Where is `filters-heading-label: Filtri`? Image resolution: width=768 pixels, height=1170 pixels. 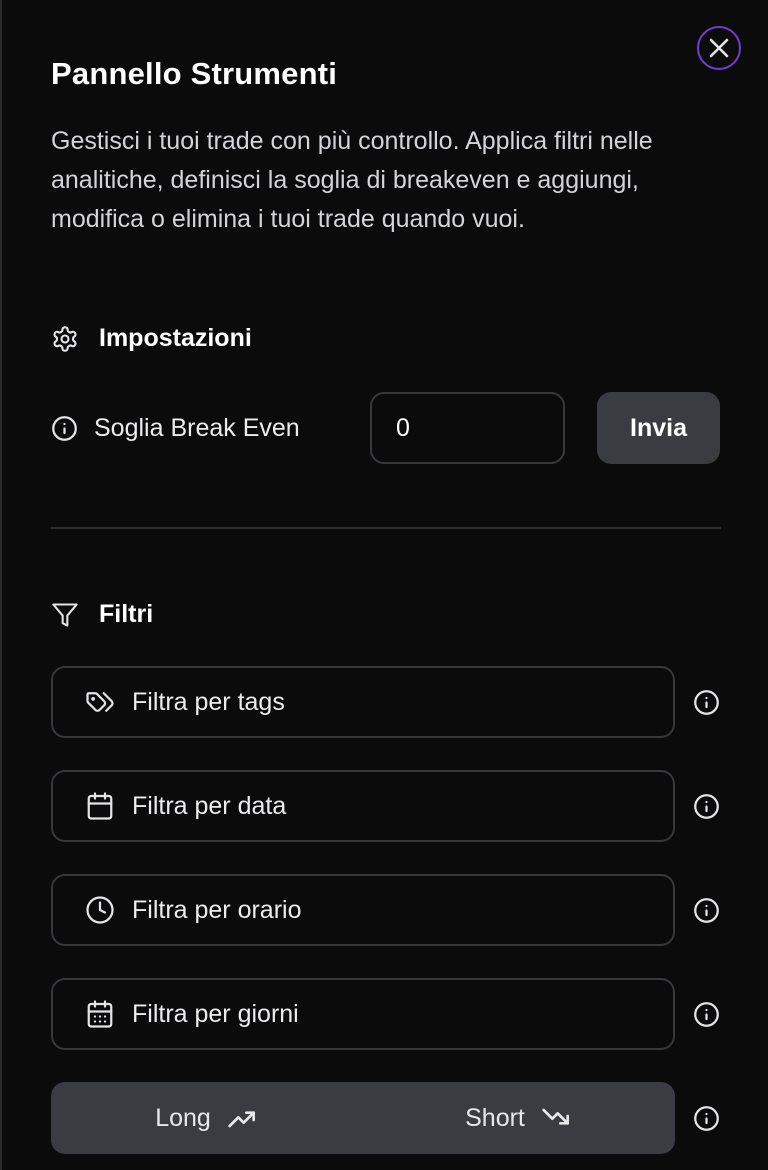 filters-heading-label: Filtri is located at coordinates (126, 614).